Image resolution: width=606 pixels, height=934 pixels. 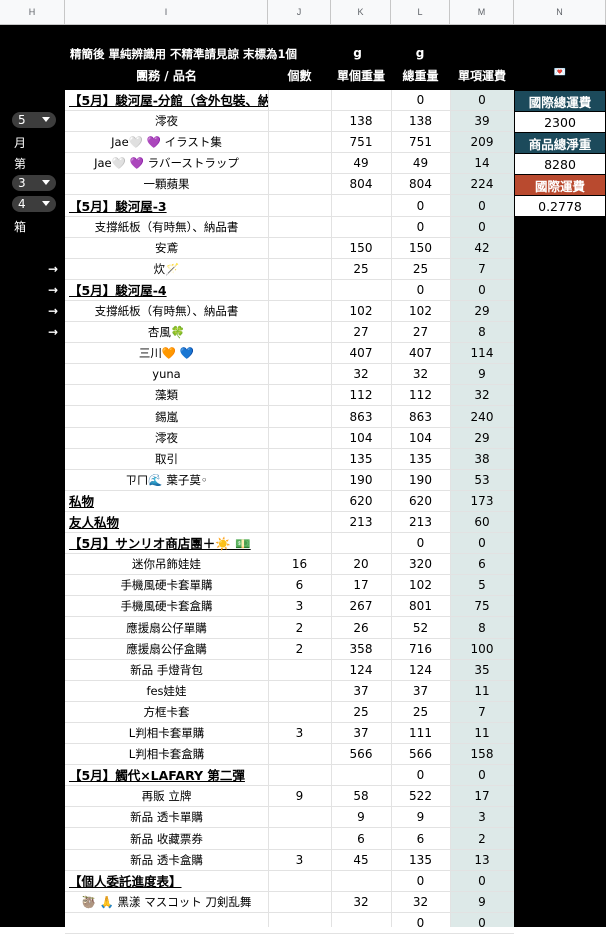 I want to click on item-name-cell: 一顆蘋果, so click(x=166, y=184).